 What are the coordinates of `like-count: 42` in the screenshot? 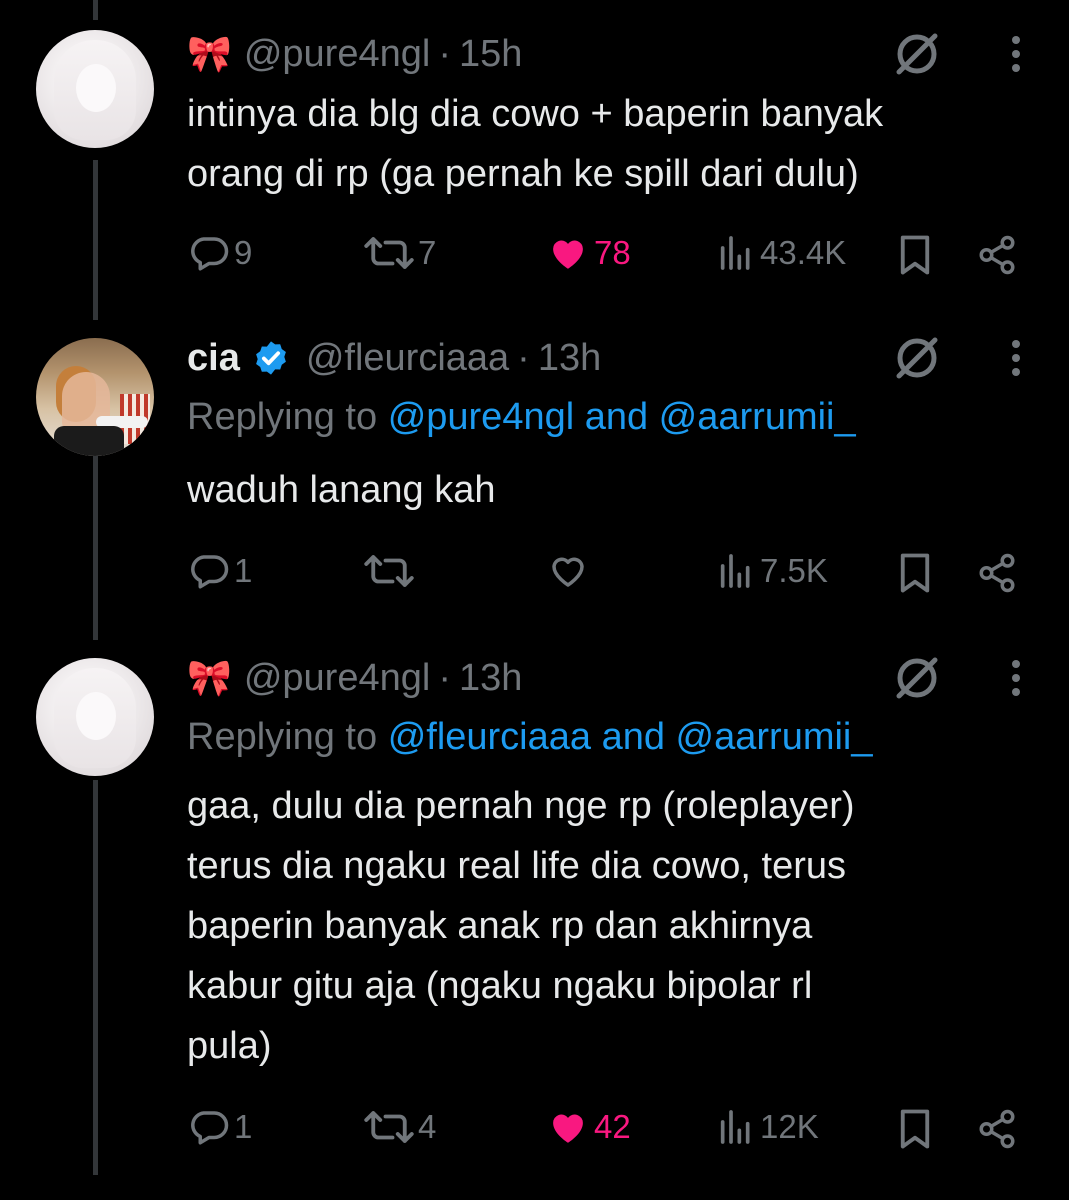 It's located at (612, 1126).